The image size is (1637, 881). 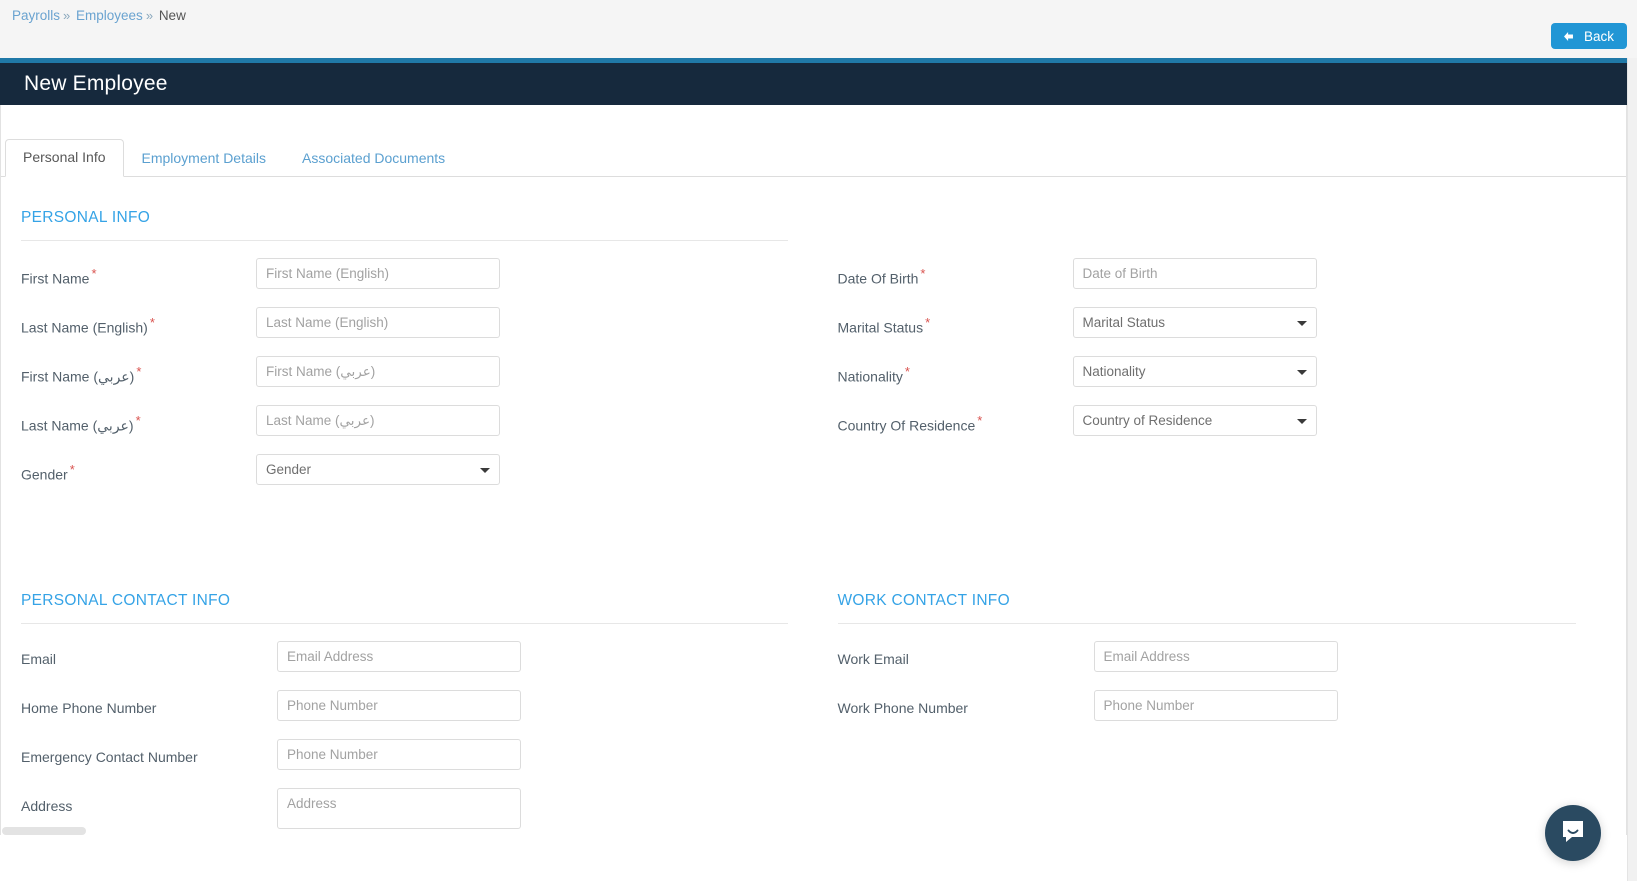 What do you see at coordinates (880, 327) in the screenshot?
I see `label-text: Marital Status` at bounding box center [880, 327].